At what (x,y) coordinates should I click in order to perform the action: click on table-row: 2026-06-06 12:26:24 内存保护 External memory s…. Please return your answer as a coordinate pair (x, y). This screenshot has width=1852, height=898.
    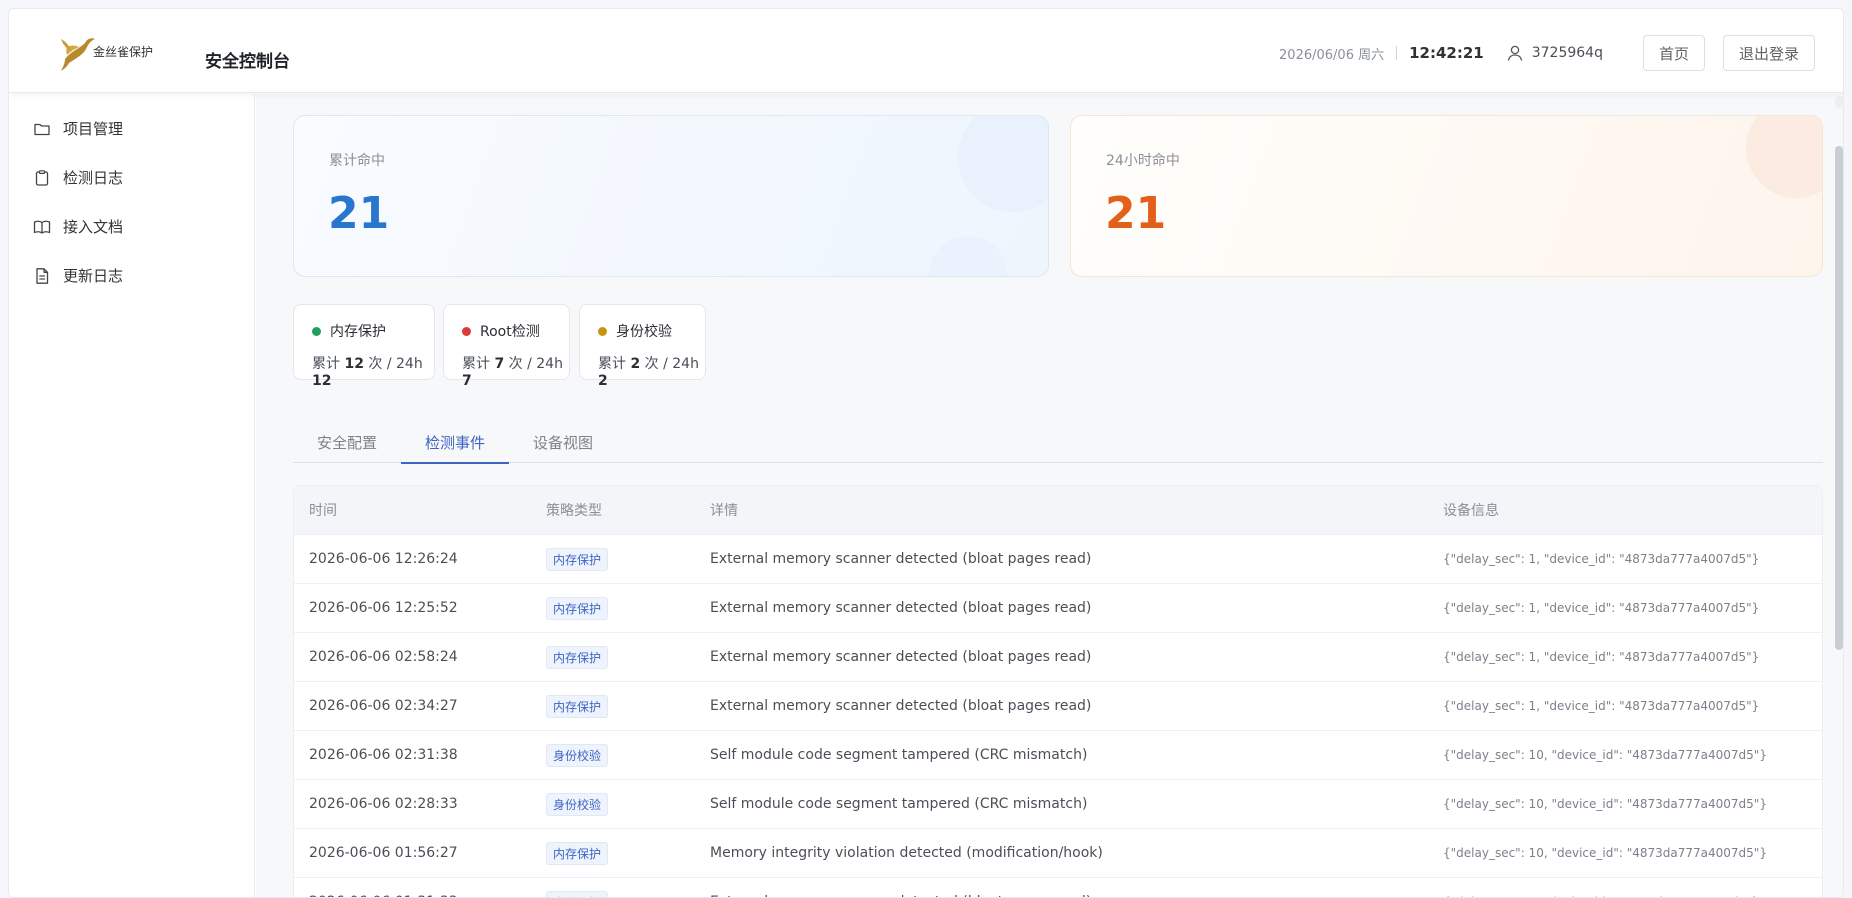
    Looking at the image, I should click on (1058, 558).